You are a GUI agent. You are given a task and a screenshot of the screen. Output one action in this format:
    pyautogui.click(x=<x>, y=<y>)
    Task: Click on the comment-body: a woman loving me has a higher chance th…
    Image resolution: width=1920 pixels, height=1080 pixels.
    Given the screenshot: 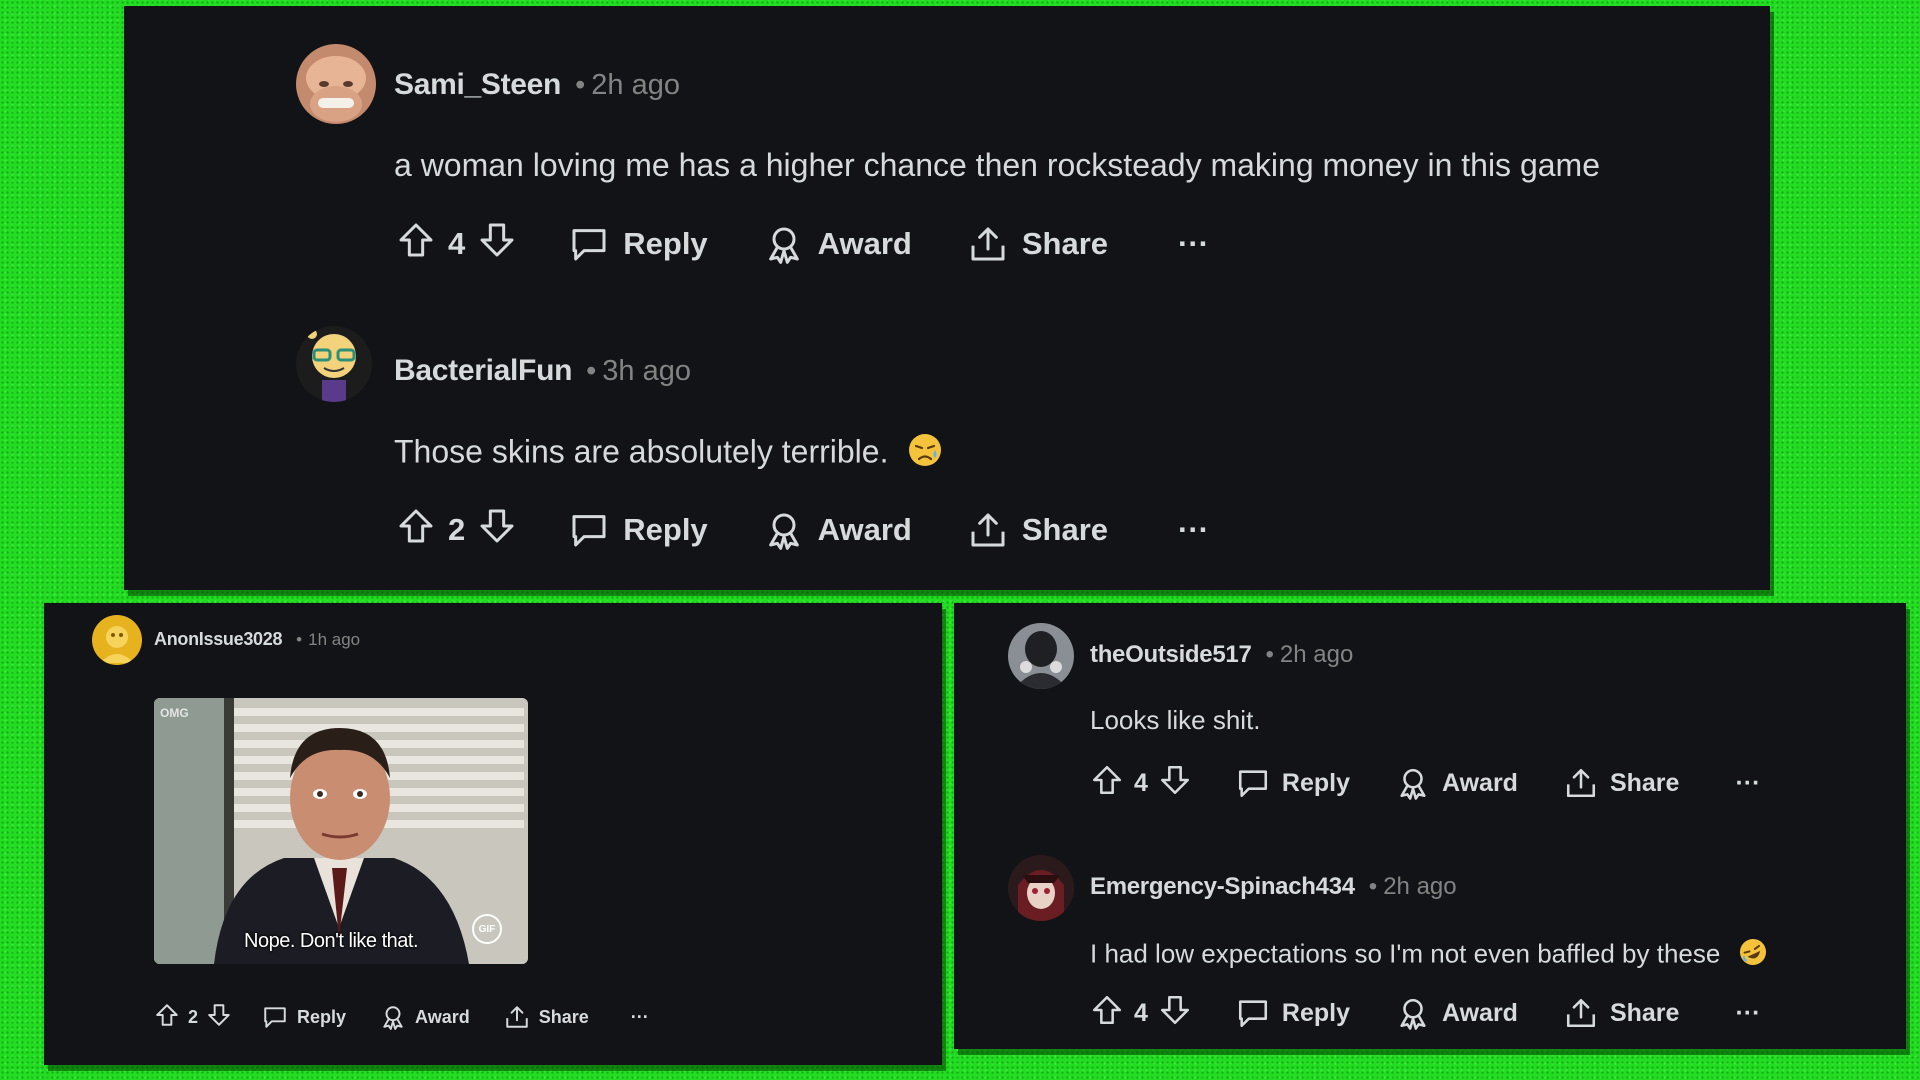 What is the action you would take?
    pyautogui.click(x=997, y=165)
    